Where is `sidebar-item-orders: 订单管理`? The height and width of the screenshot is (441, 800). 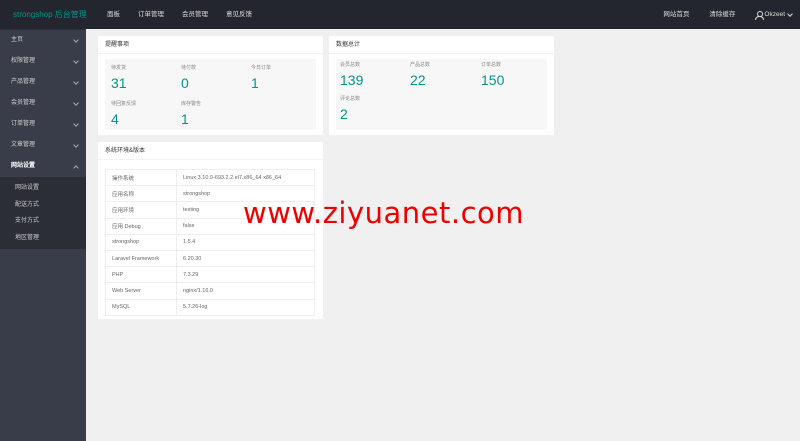
sidebar-item-orders: 订单管理 is located at coordinates (43, 124).